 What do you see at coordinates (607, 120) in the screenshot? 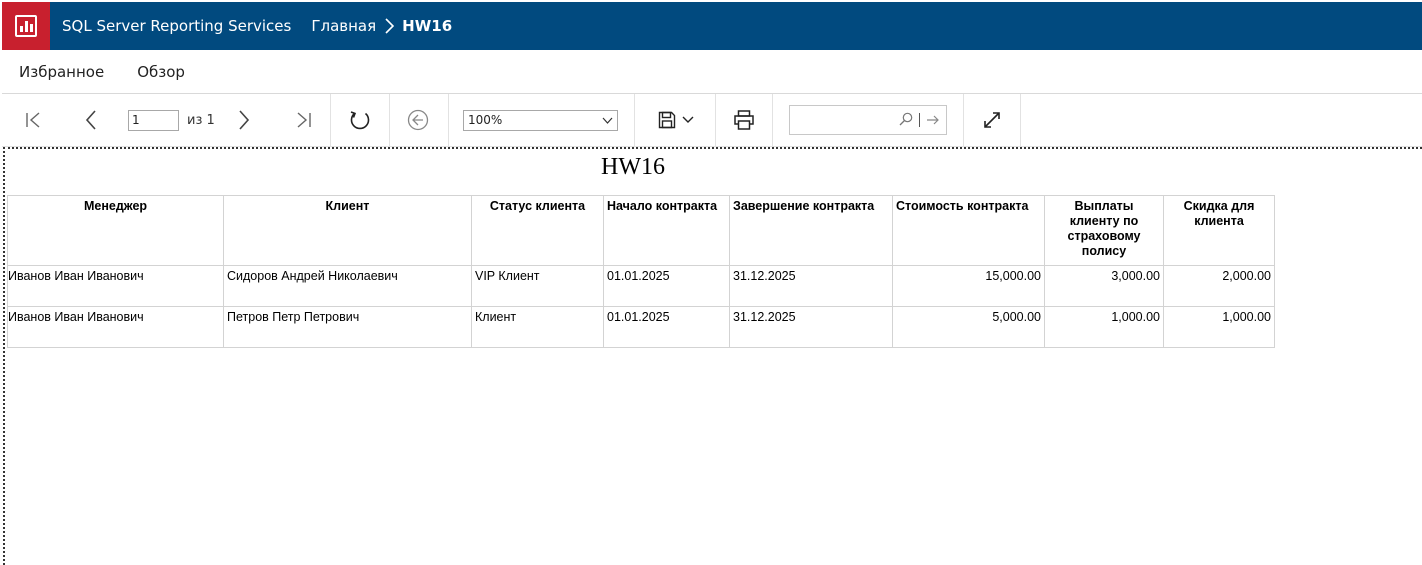
I see `chevron-down-icon` at bounding box center [607, 120].